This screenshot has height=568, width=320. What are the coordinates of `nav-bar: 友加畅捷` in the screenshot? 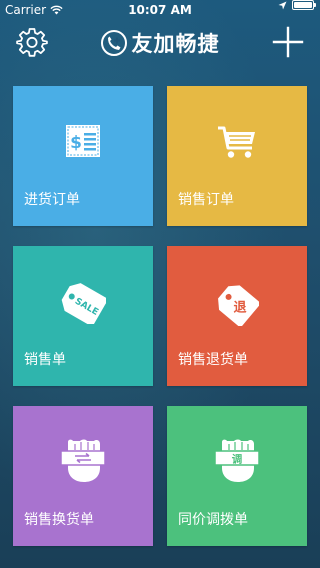 It's located at (160, 42).